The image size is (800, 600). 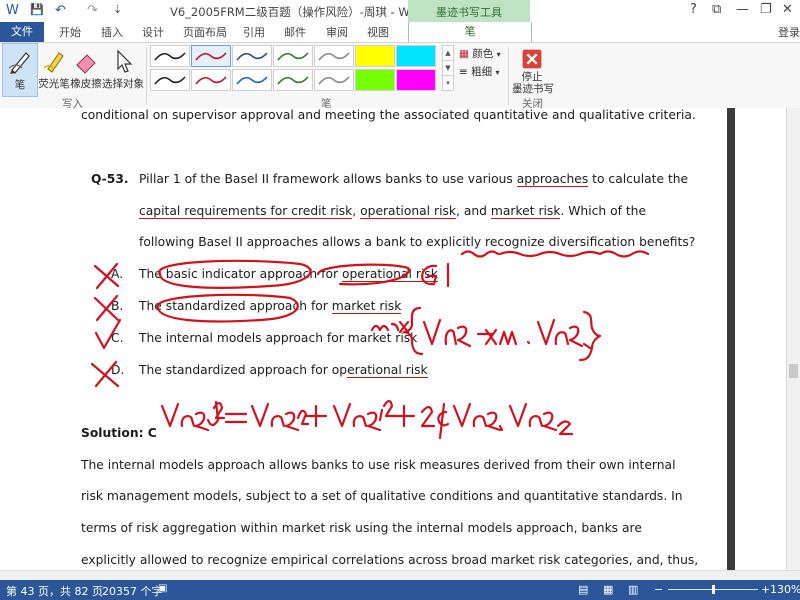 I want to click on tab-mailings: 邮件, so click(x=295, y=32).